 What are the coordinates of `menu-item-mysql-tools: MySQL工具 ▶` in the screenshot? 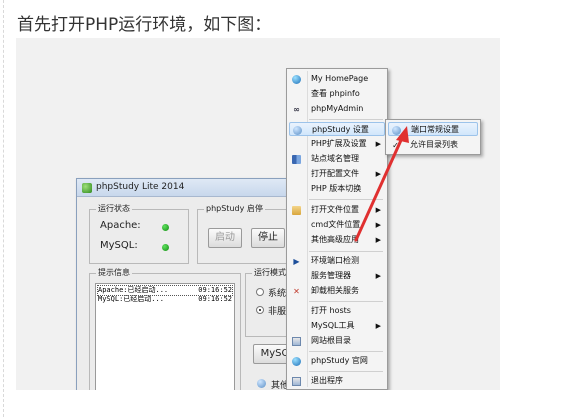 It's located at (337, 326).